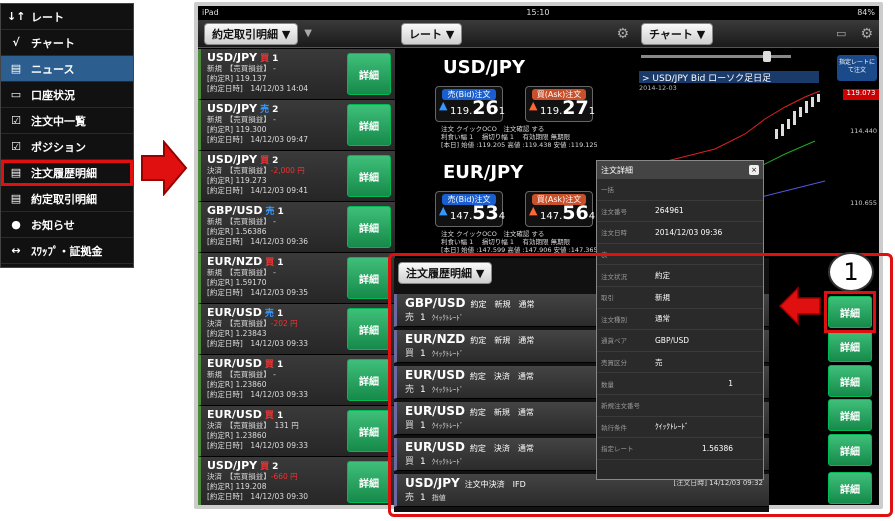 This screenshot has width=895, height=521. Describe the element at coordinates (592, 111) in the screenshot. I see `ask-price-suffix: 1` at that location.